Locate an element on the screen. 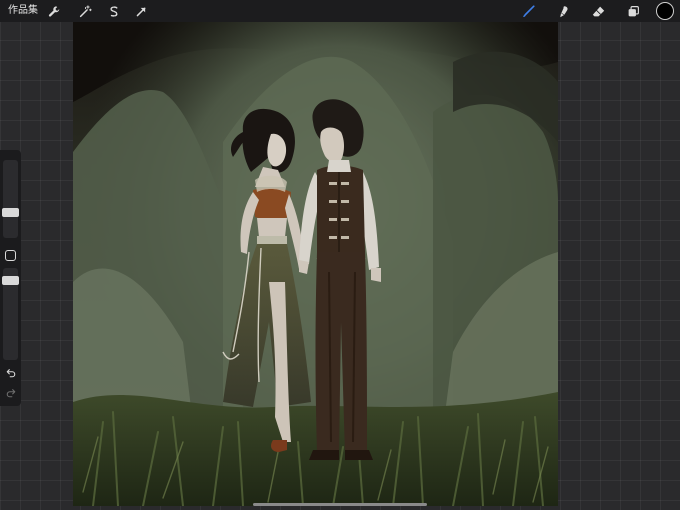 This screenshot has height=510, width=680. layers-icon is located at coordinates (633, 11).